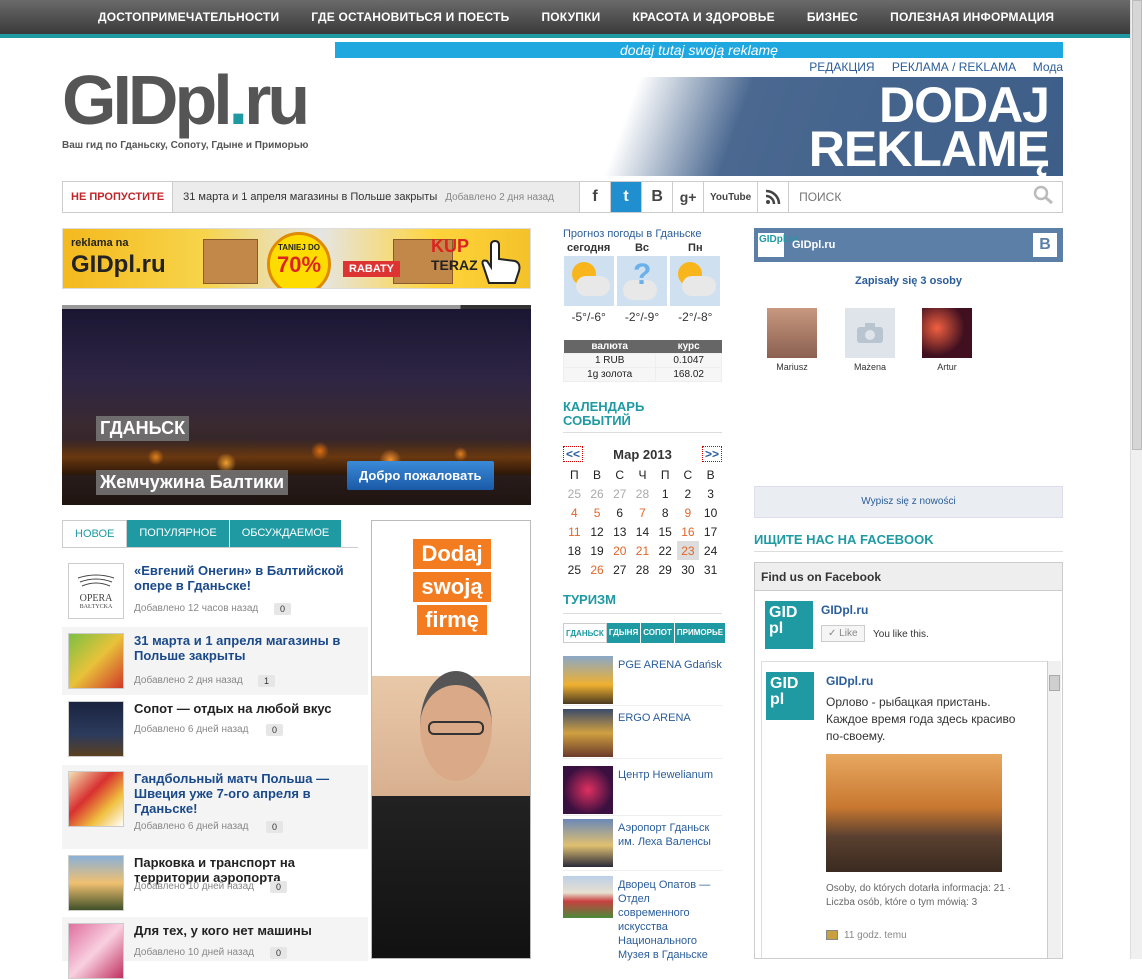 The height and width of the screenshot is (979, 1142). I want to click on link-editorial: РЕДАКЦИЯ, so click(834, 67).